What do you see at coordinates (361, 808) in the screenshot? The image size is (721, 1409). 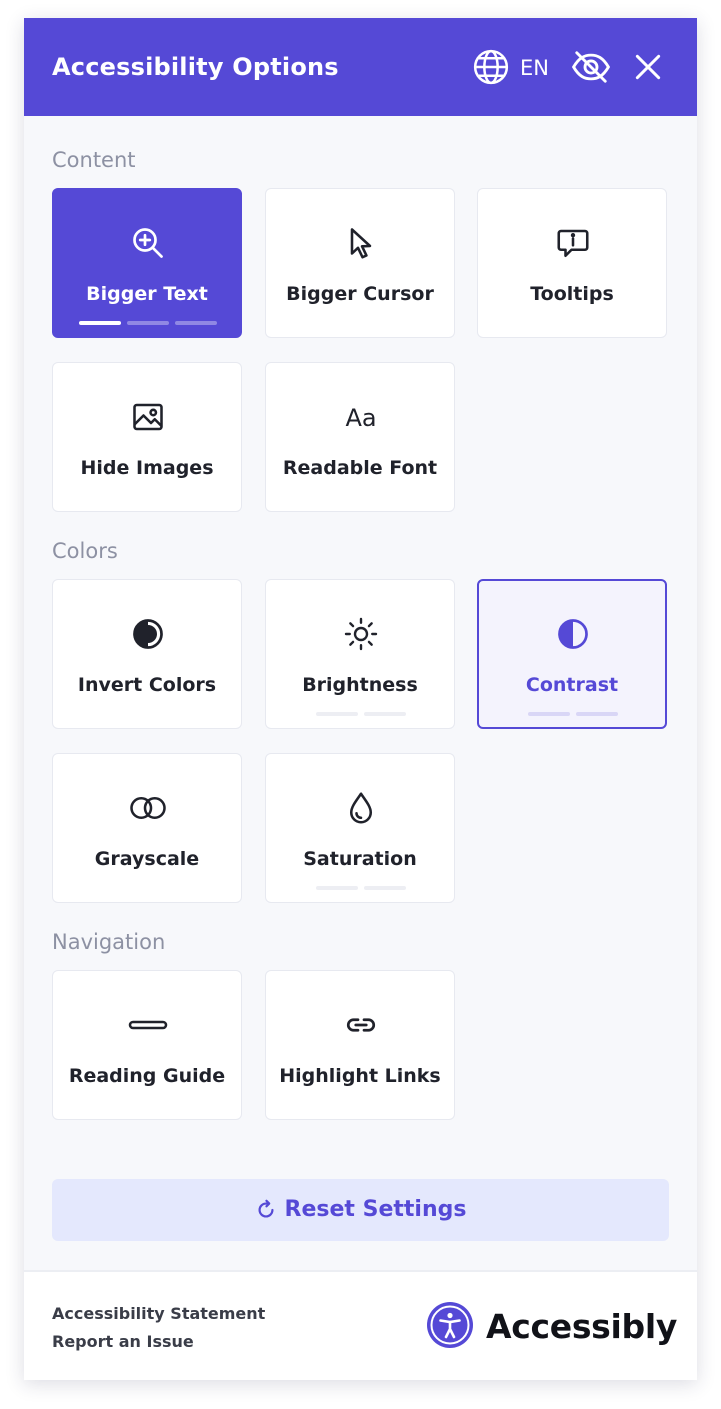 I see `droplet-icon` at bounding box center [361, 808].